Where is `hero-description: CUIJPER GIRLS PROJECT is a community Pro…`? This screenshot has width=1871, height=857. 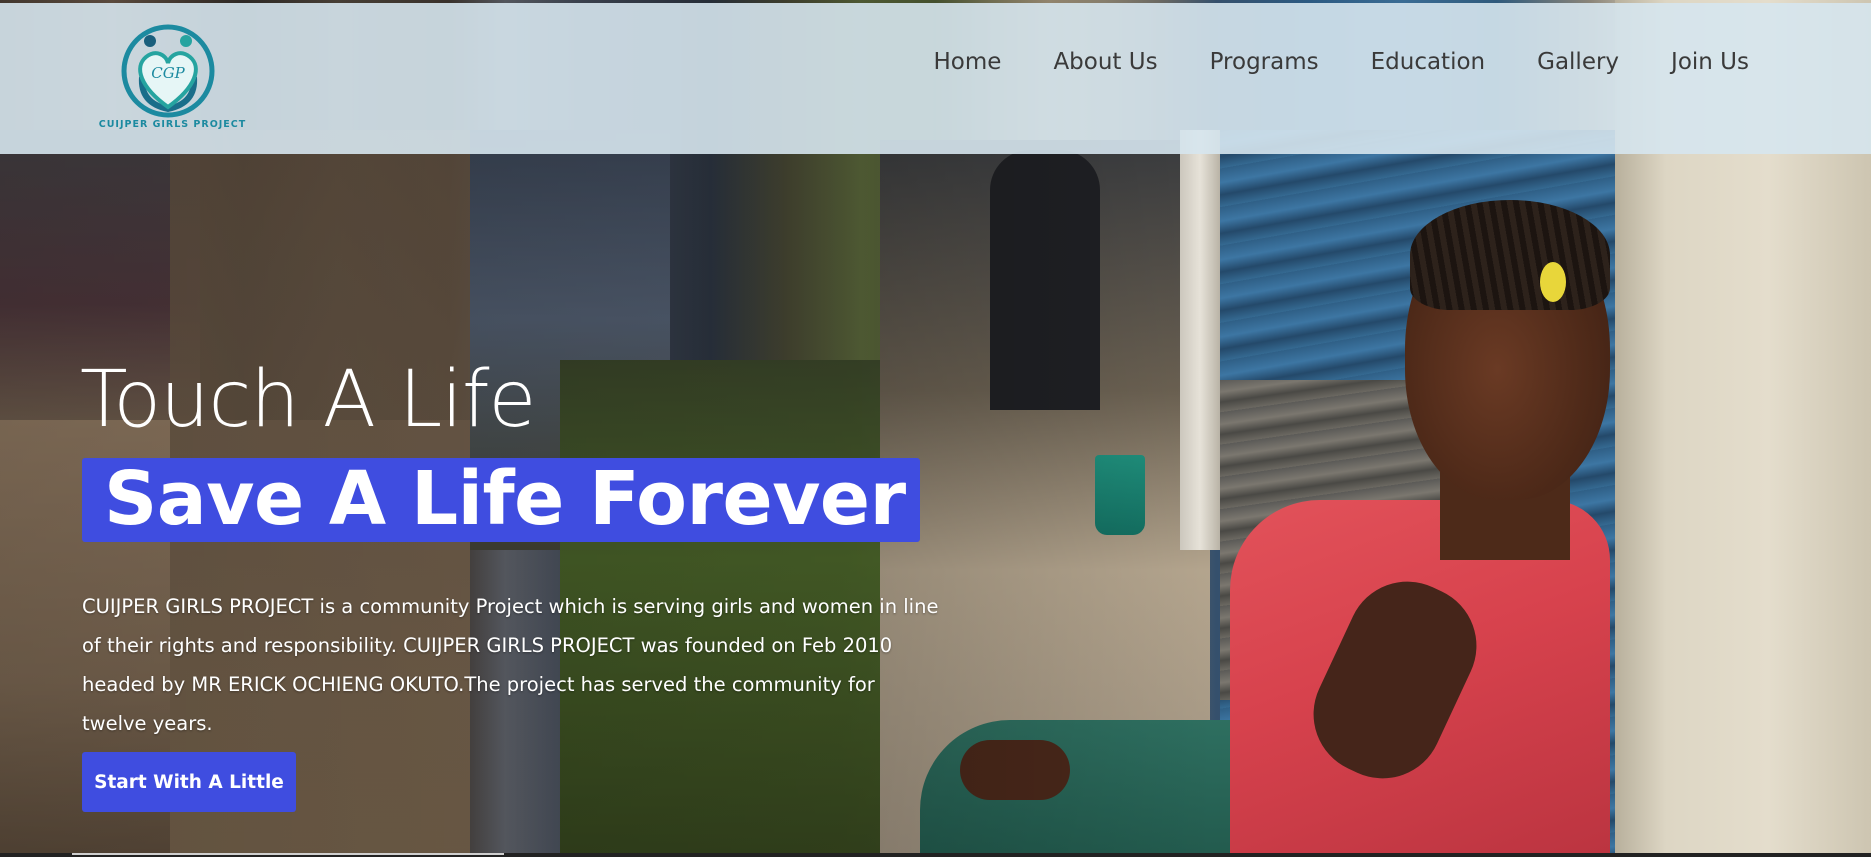
hero-description: CUIJPER GIRLS PROJECT is a community Pro… is located at coordinates (510, 664).